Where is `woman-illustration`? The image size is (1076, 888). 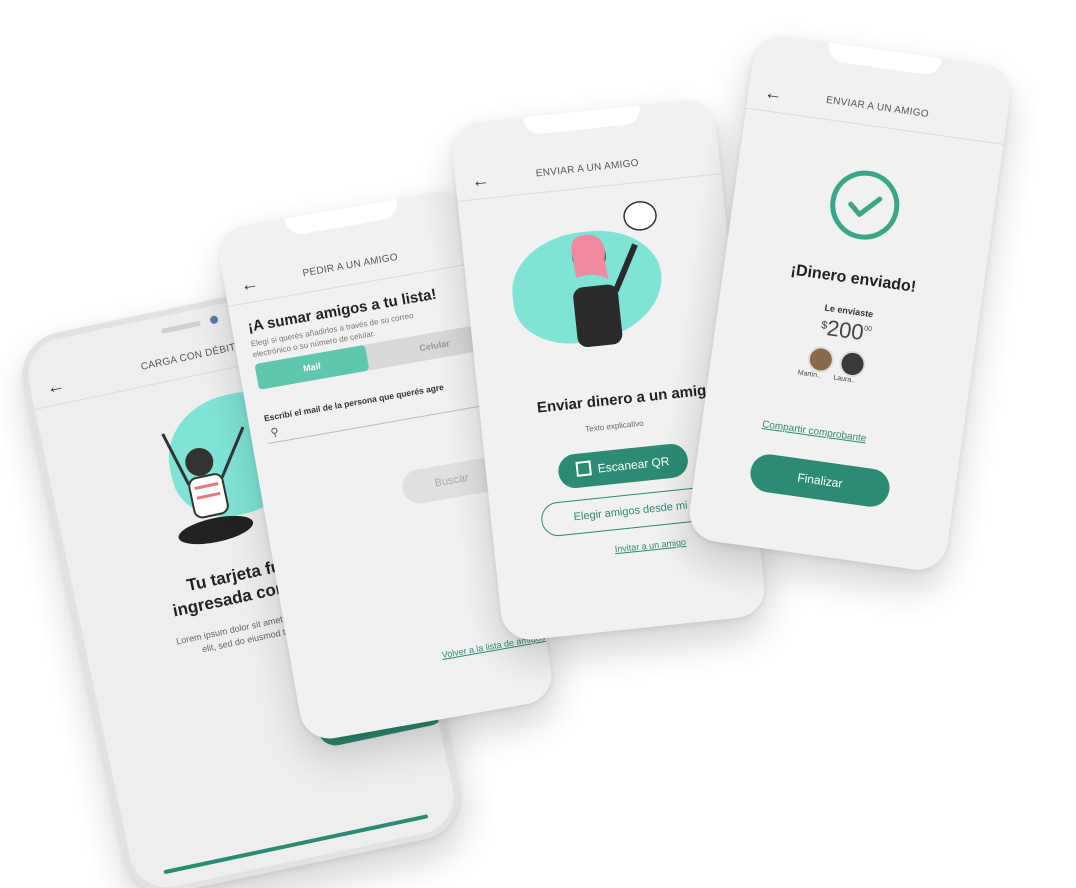
woman-illustration is located at coordinates (614, 274).